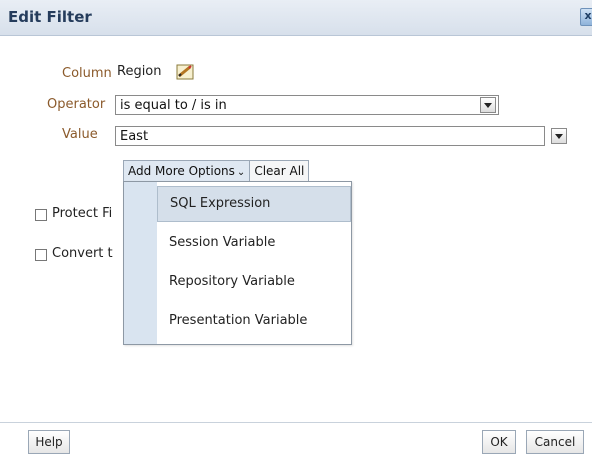 The width and height of the screenshot is (592, 459). Describe the element at coordinates (41, 255) in the screenshot. I see `convert-checkbox` at that location.